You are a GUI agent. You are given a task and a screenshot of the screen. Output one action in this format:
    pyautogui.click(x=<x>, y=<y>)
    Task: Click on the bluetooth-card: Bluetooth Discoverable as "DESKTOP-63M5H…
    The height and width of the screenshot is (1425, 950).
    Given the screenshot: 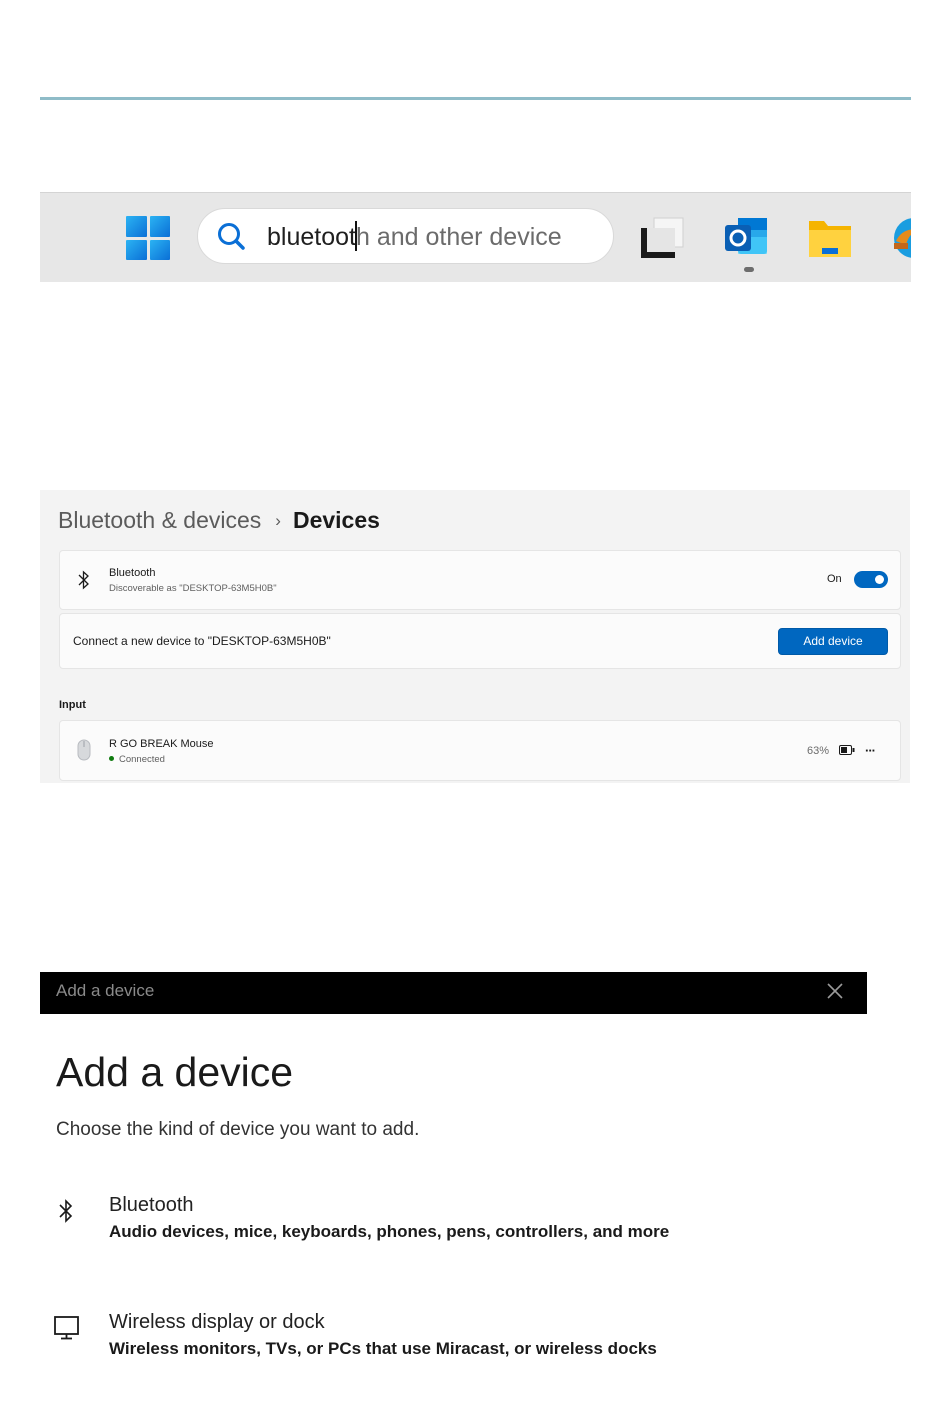 What is the action you would take?
    pyautogui.click(x=480, y=580)
    